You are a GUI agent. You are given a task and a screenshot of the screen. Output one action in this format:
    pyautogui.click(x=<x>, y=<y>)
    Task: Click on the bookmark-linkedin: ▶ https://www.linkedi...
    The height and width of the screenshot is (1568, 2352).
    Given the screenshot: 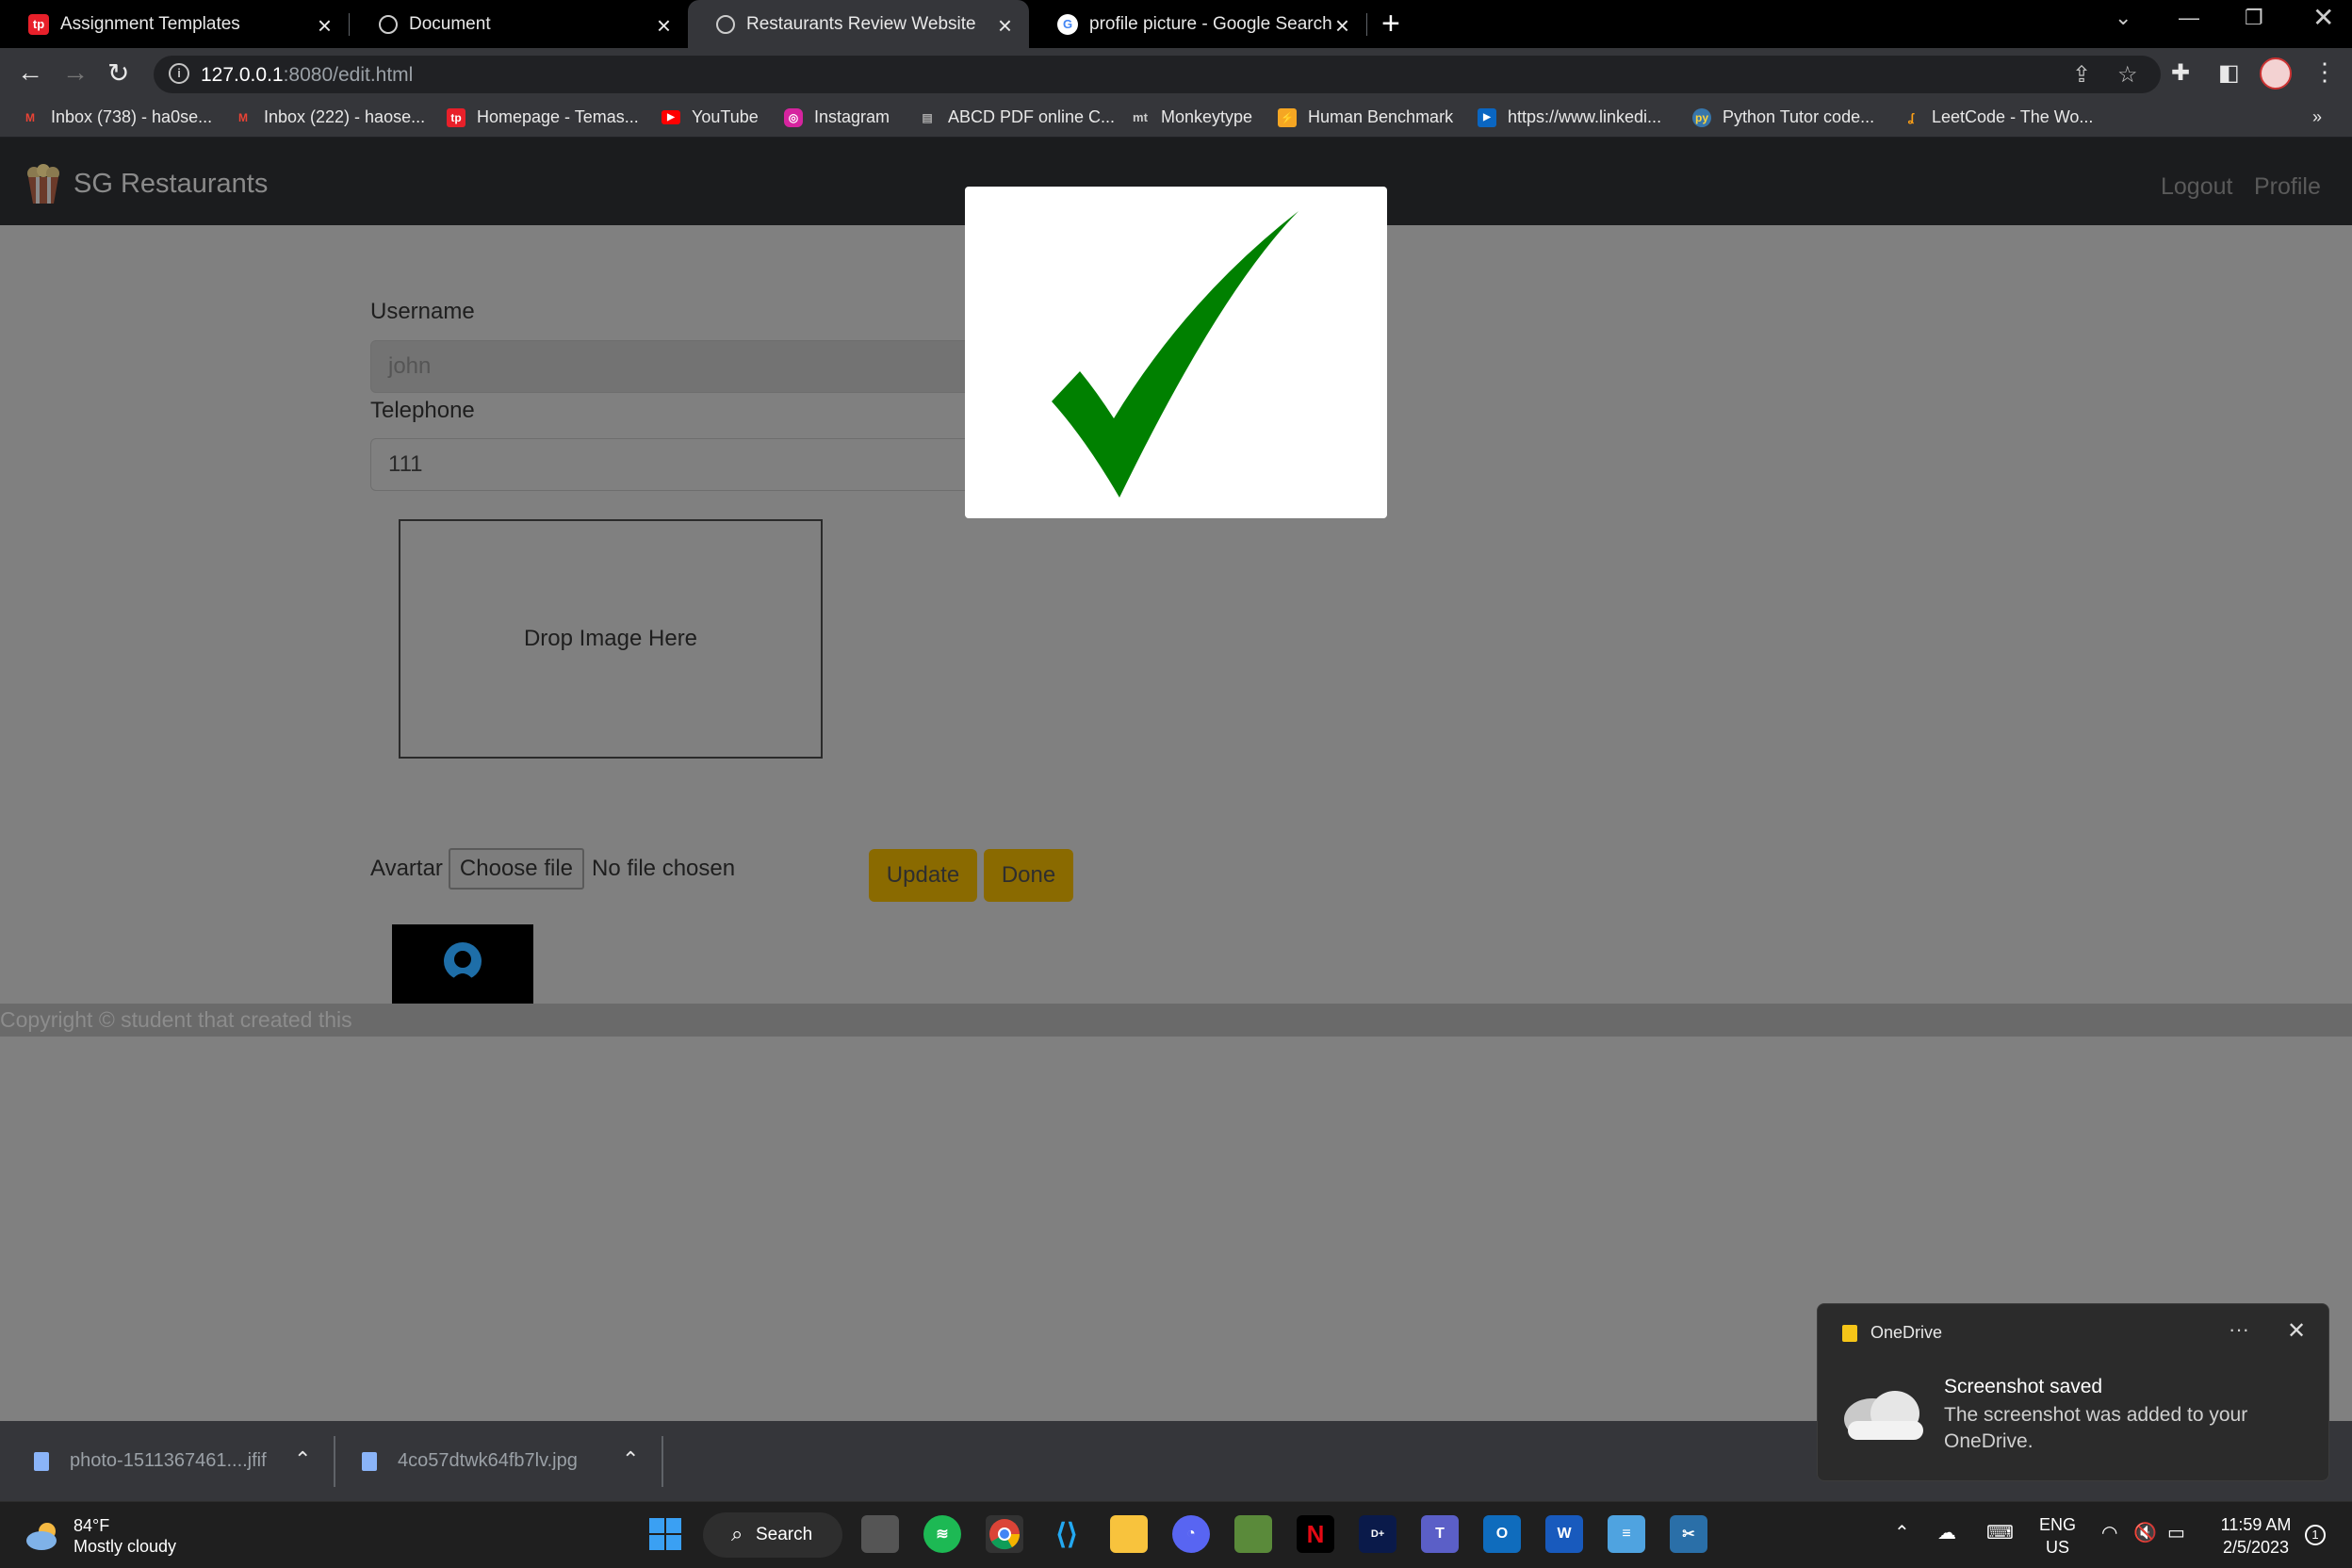 What is the action you would take?
    pyautogui.click(x=1569, y=117)
    